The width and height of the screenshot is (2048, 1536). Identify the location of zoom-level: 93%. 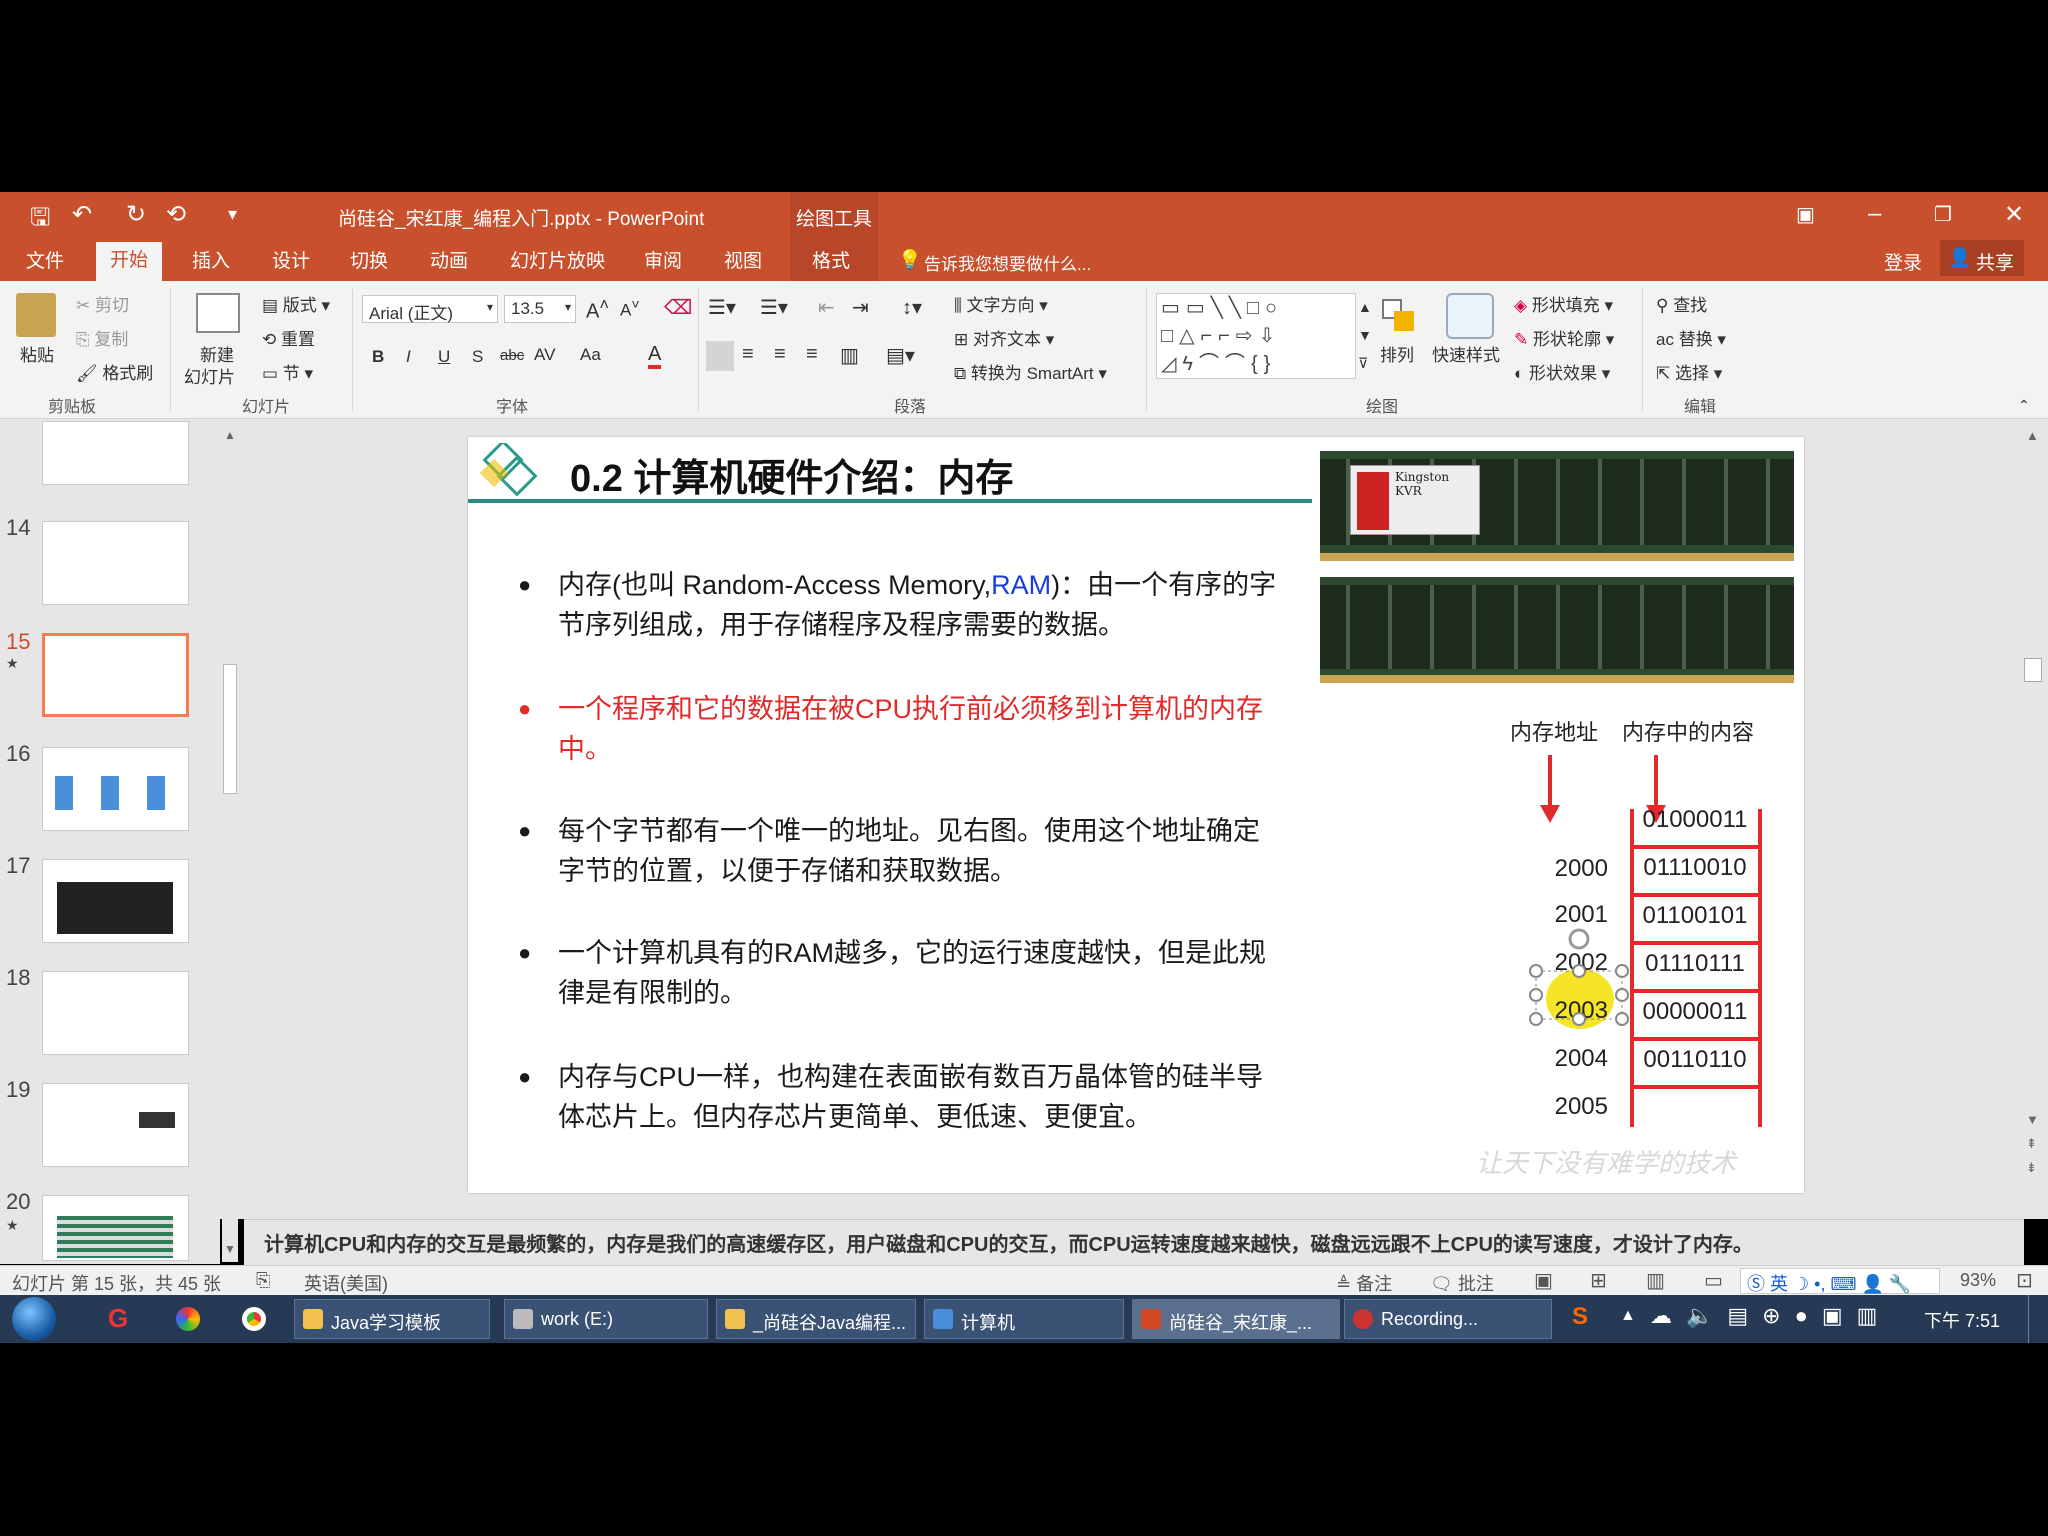
(1978, 1280).